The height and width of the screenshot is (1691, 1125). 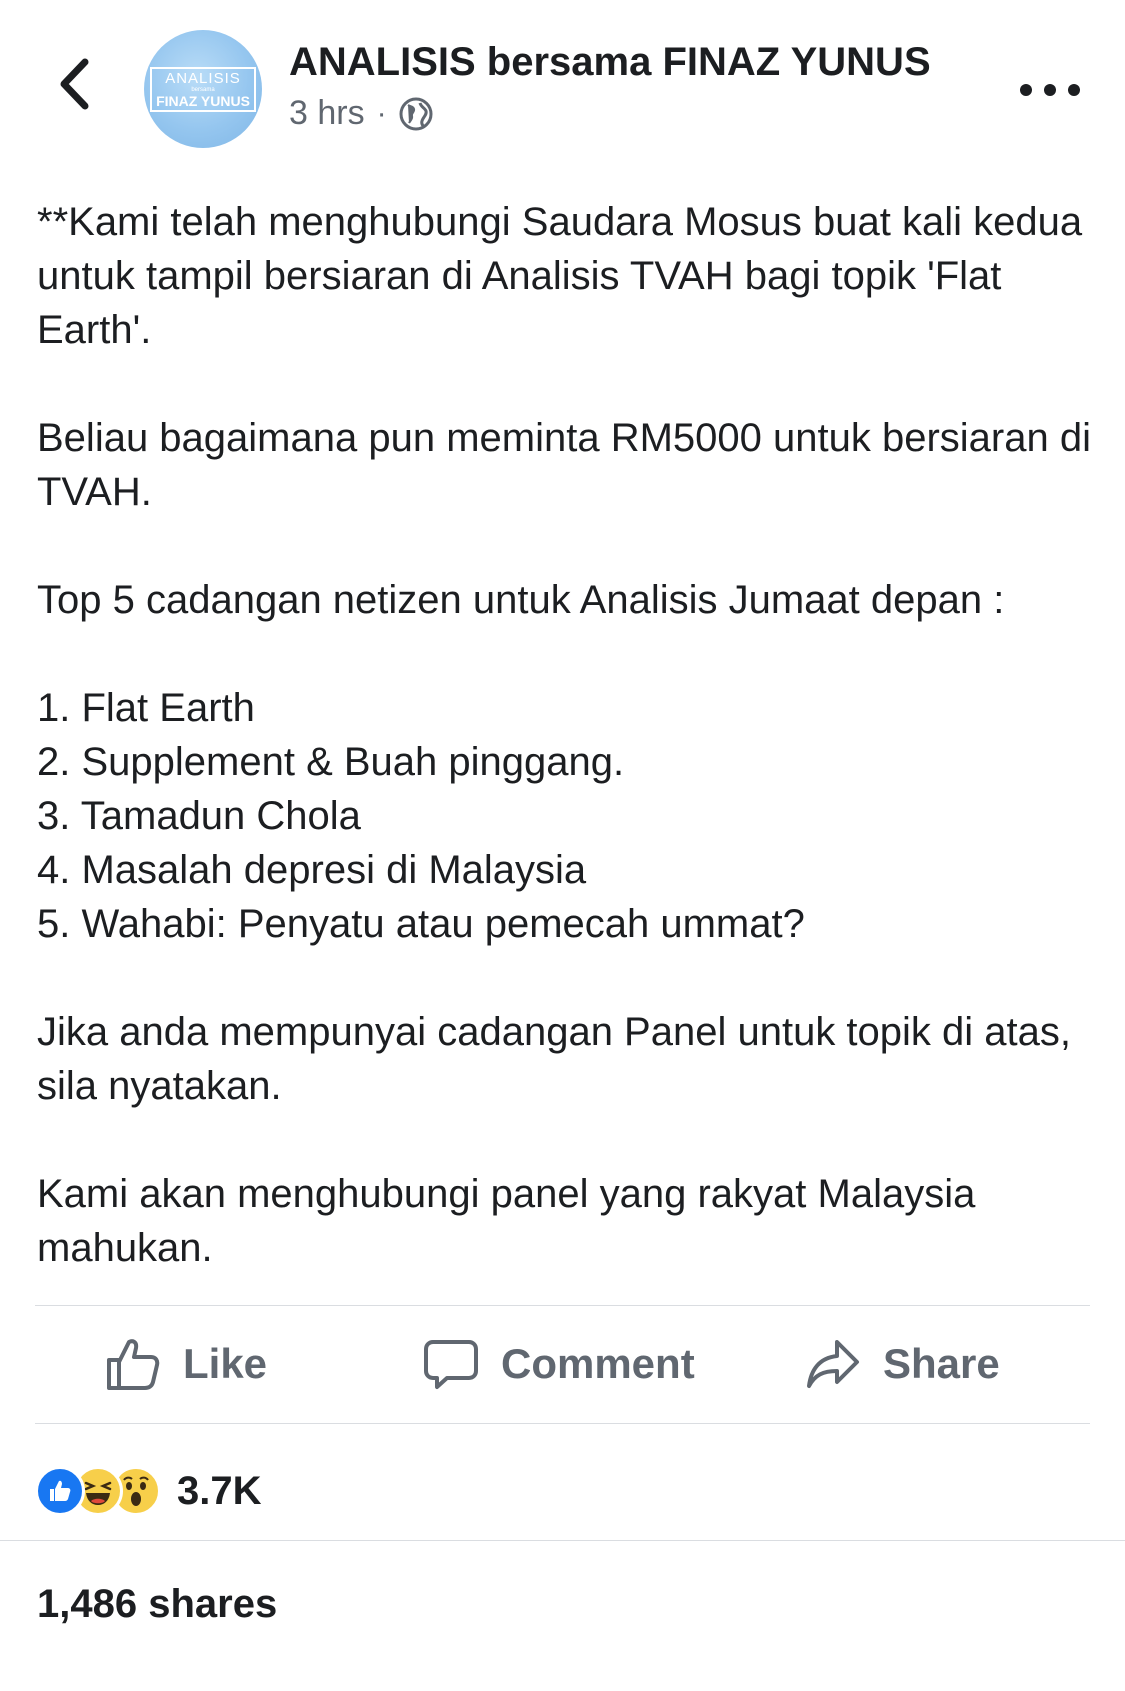 I want to click on more-options-button, so click(x=1050, y=90).